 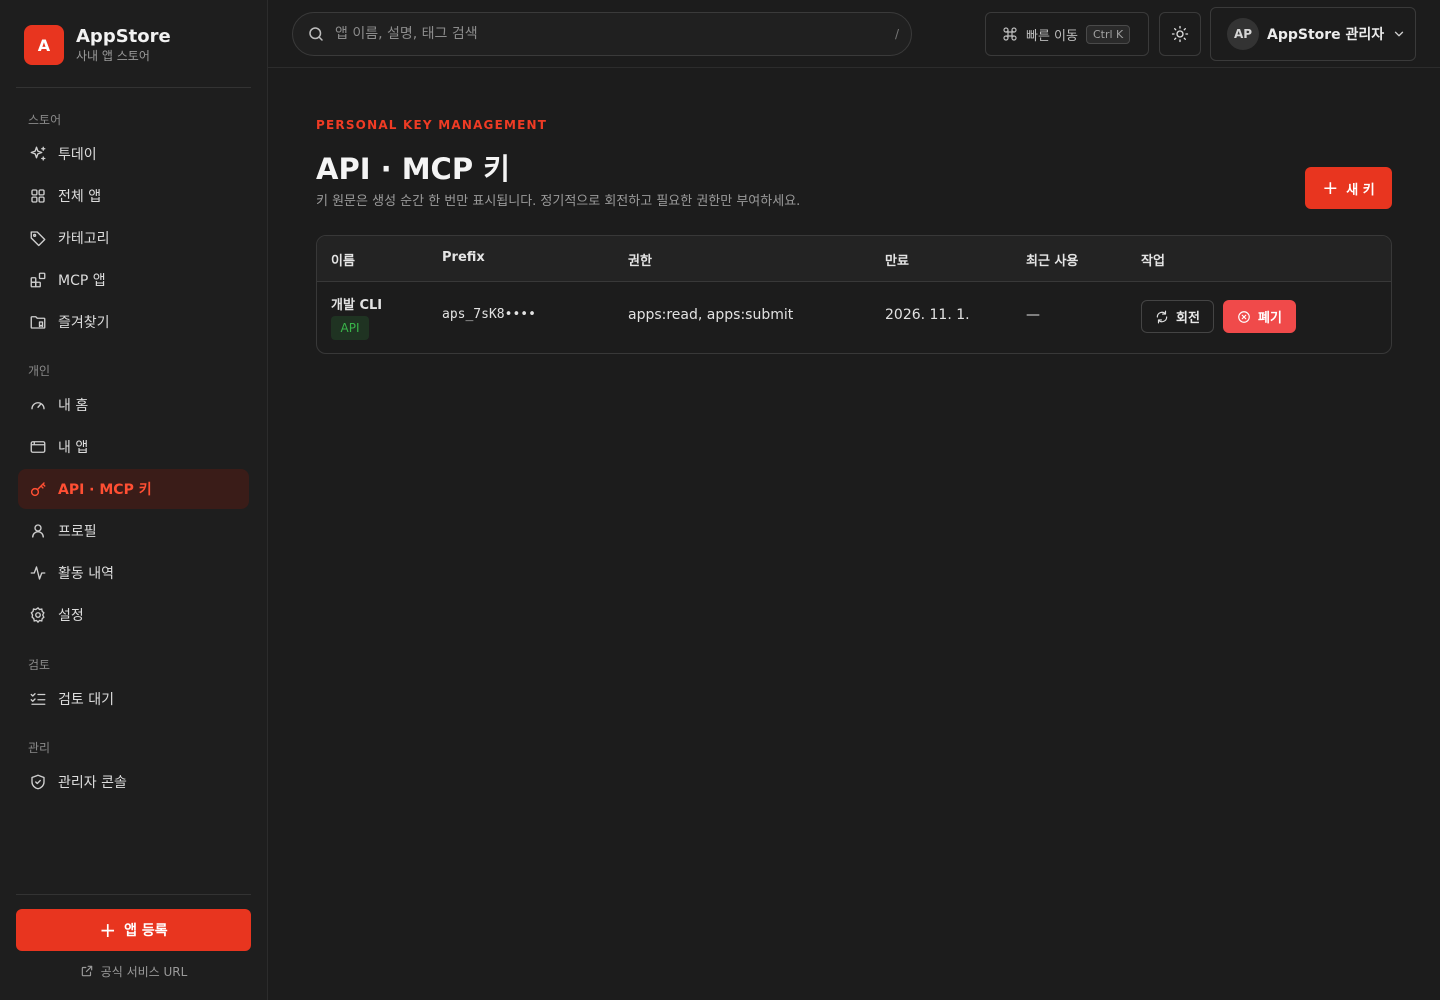 I want to click on command-icon, so click(x=1010, y=34).